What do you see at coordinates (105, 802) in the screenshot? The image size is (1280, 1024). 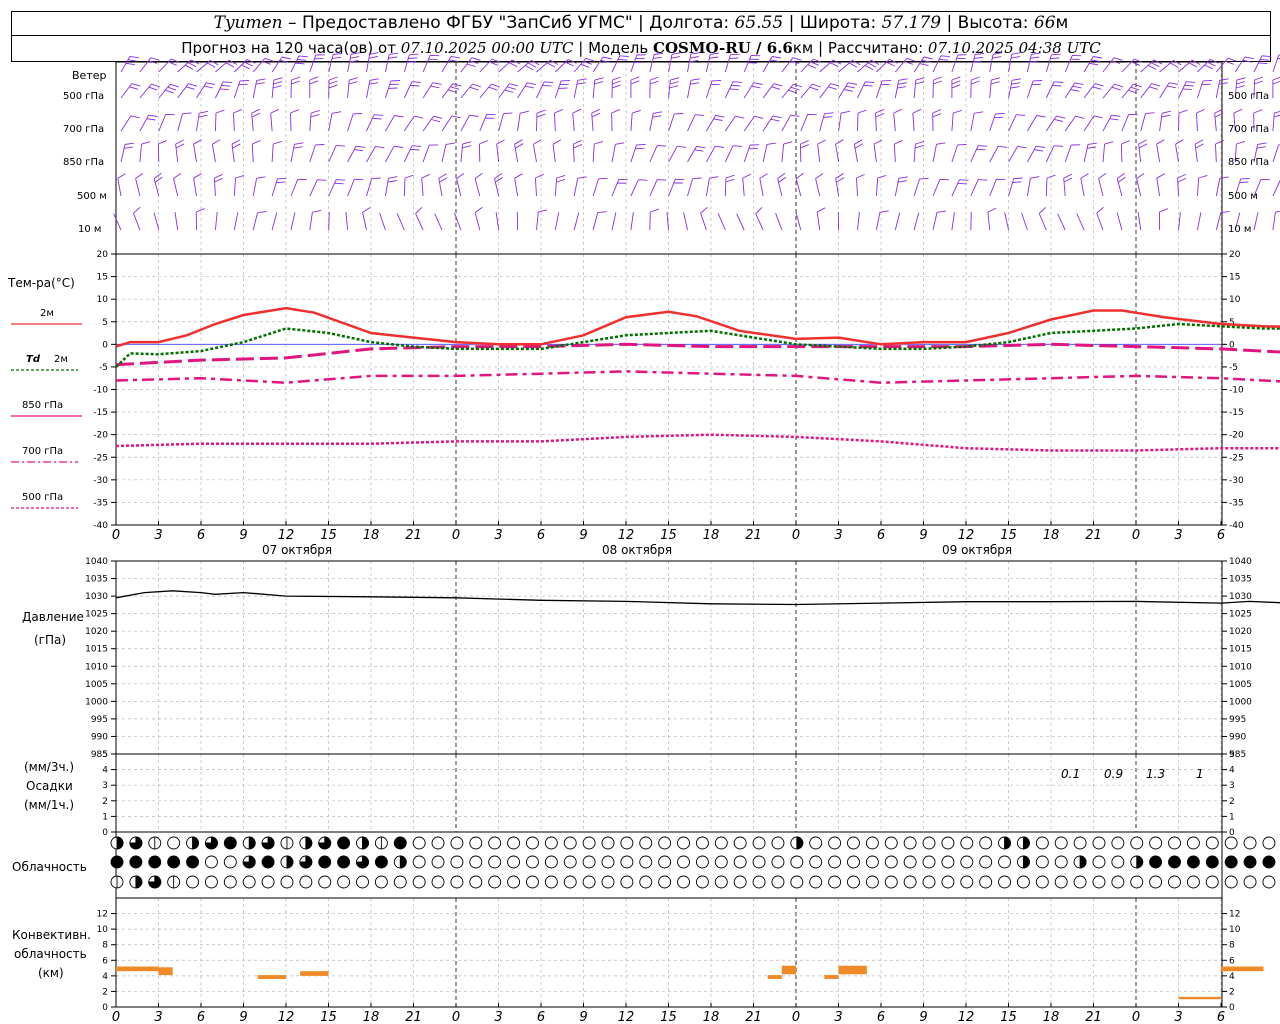 I see `prec-ytick-label: 2` at bounding box center [105, 802].